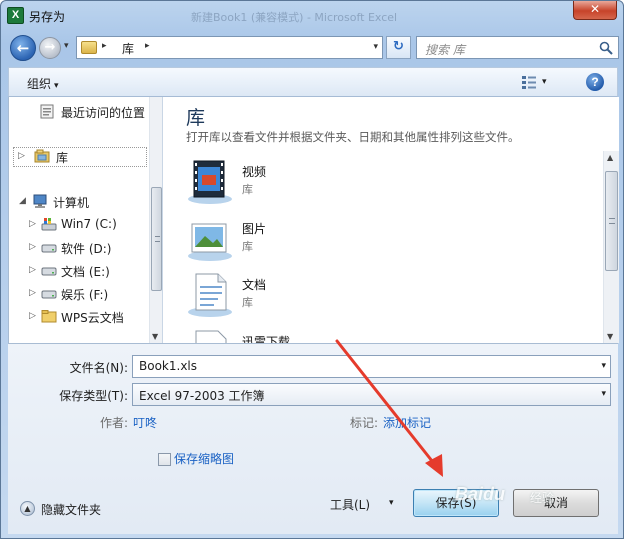 The image size is (624, 539). I want to click on sidebar-item-label: 最近访问的位置, so click(103, 113).